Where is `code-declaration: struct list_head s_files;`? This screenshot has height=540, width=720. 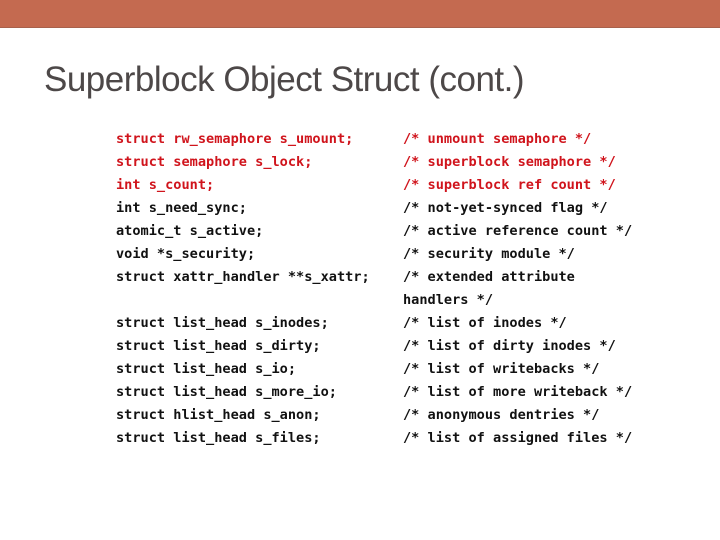 code-declaration: struct list_head s_files; is located at coordinates (218, 438).